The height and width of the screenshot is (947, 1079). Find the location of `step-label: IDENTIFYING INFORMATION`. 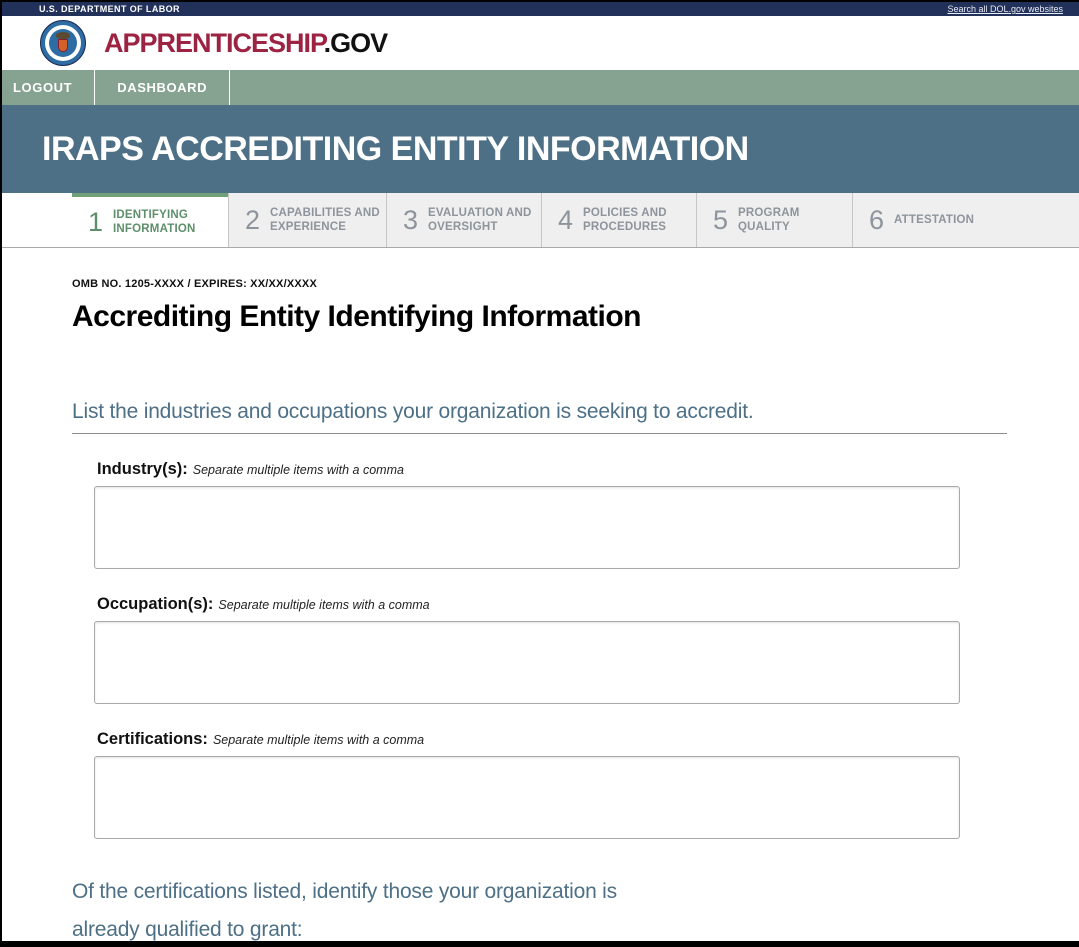

step-label: IDENTIFYING INFORMATION is located at coordinates (154, 221).